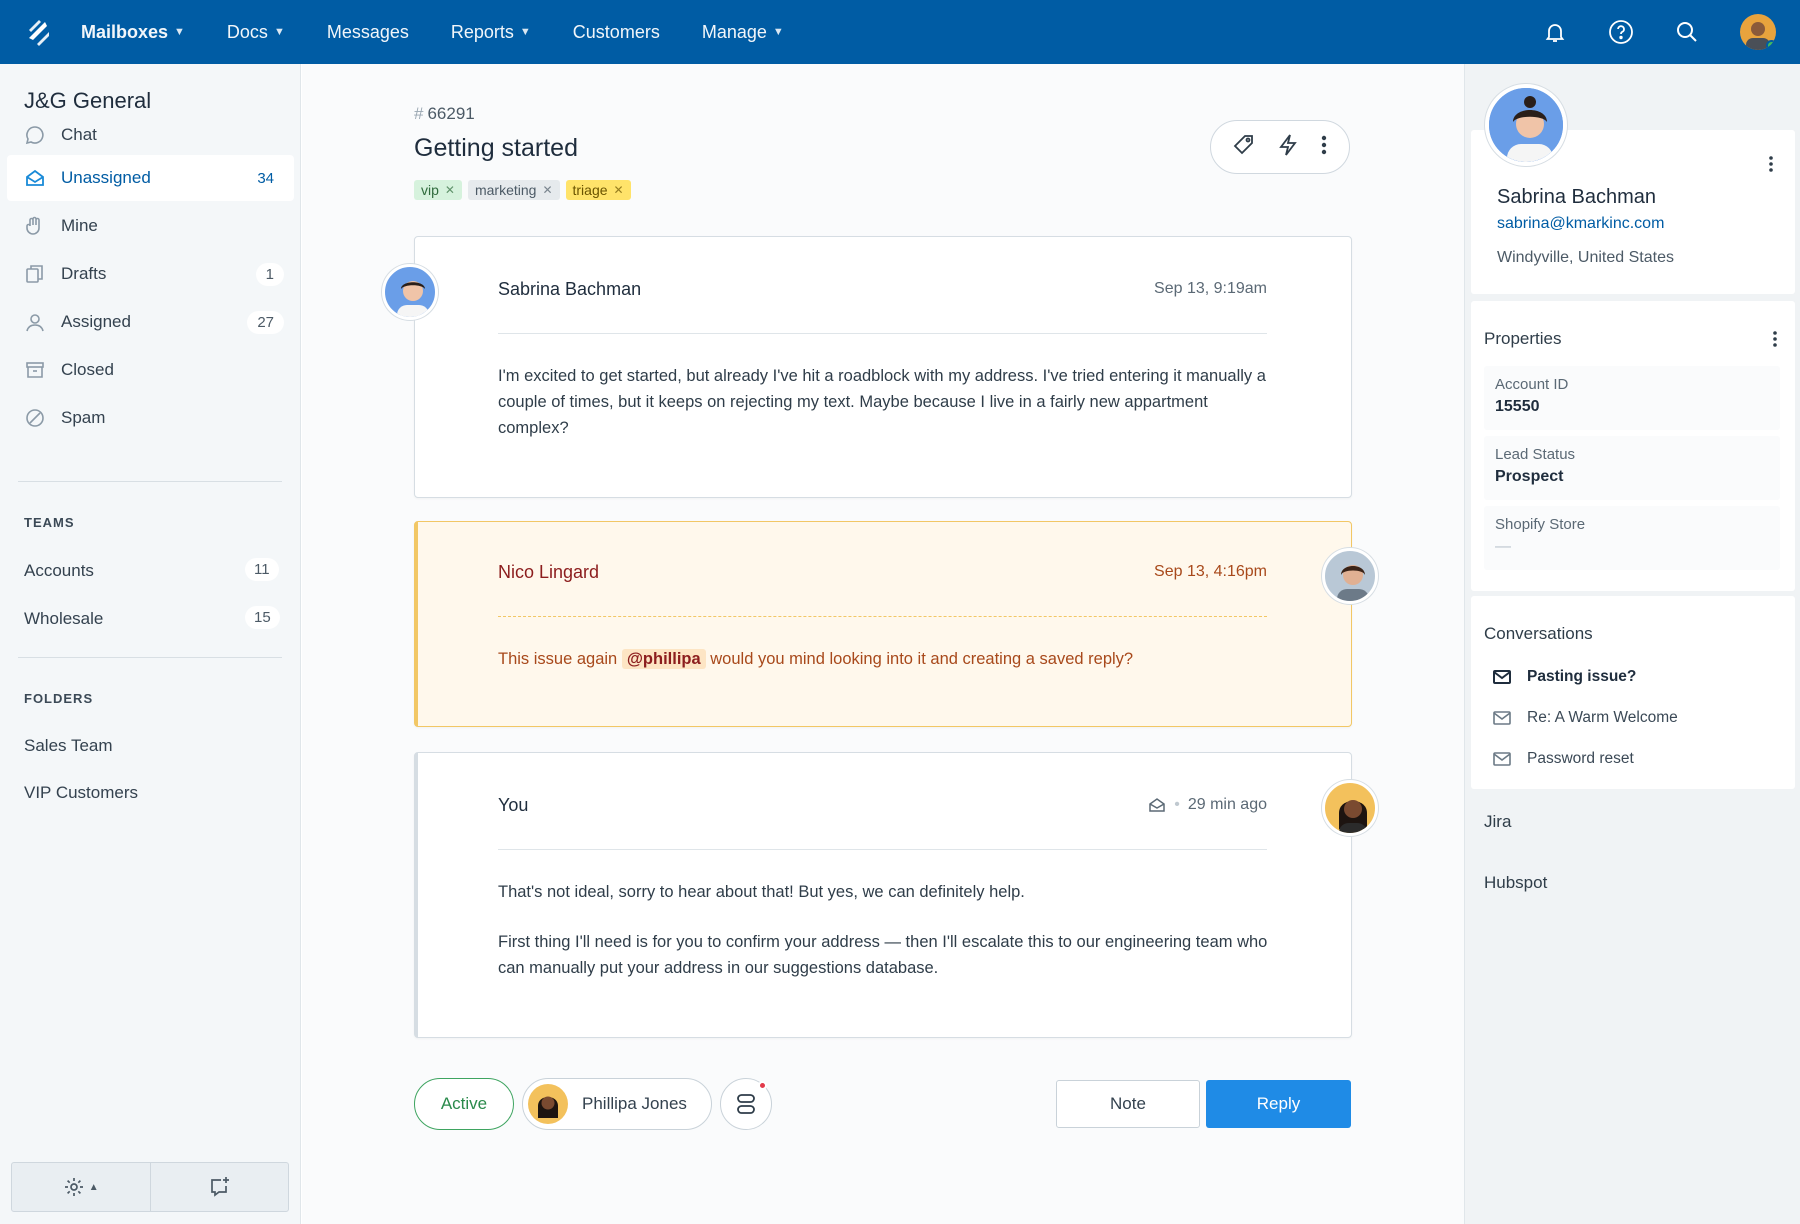 The image size is (1800, 1224). What do you see at coordinates (1210, 288) in the screenshot?
I see `thread-timestamp: Sep 13, 9:19am` at bounding box center [1210, 288].